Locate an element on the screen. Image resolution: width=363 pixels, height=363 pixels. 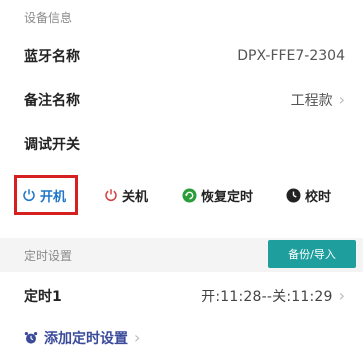
operation-buttons: 开机 关机 恢复定时 校时 is located at coordinates (181, 195).